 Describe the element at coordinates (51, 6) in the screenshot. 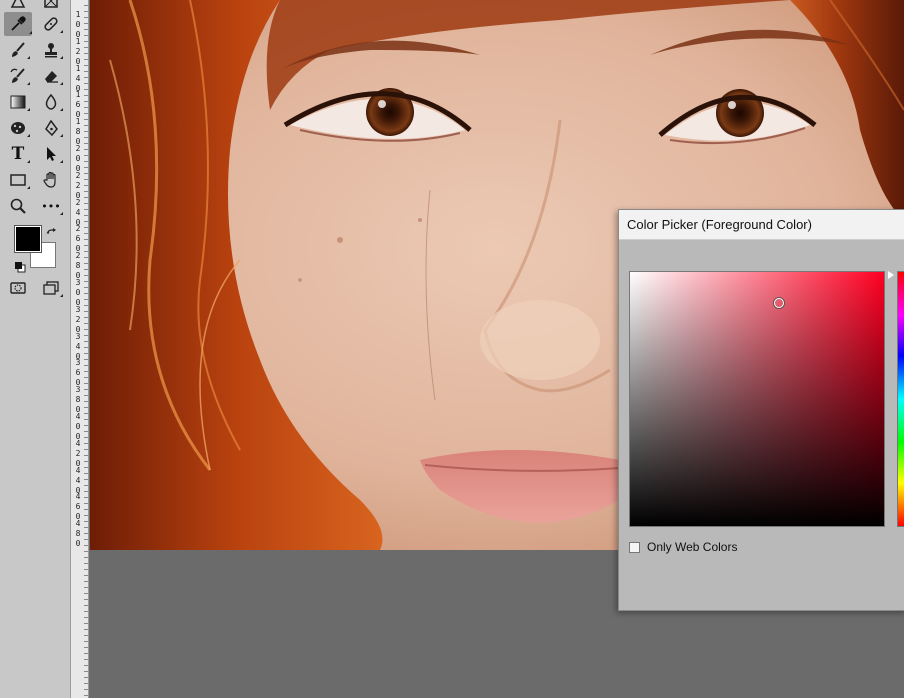

I see `frame-icon` at that location.